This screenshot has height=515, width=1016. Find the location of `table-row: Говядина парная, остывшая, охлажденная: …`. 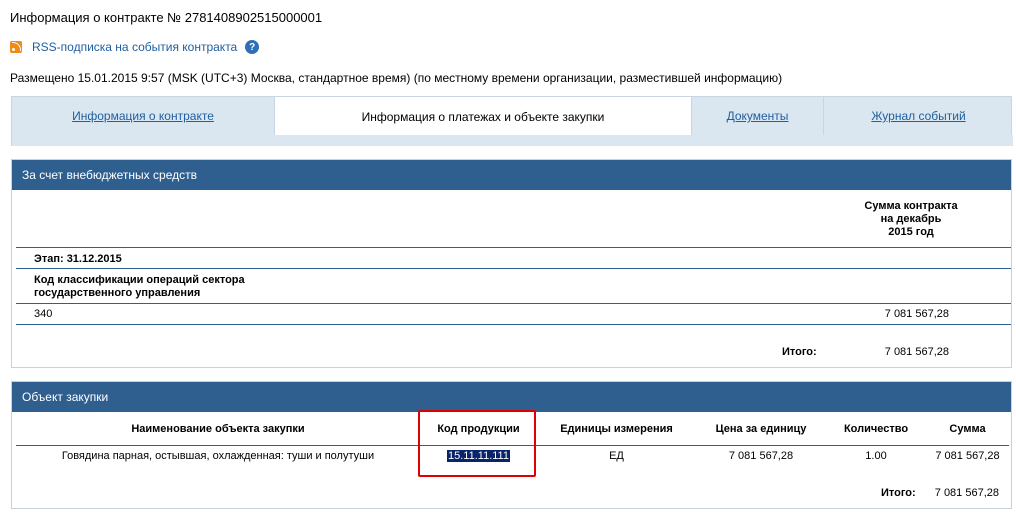

table-row: Говядина парная, остывшая, охлажденная: … is located at coordinates (512, 456).